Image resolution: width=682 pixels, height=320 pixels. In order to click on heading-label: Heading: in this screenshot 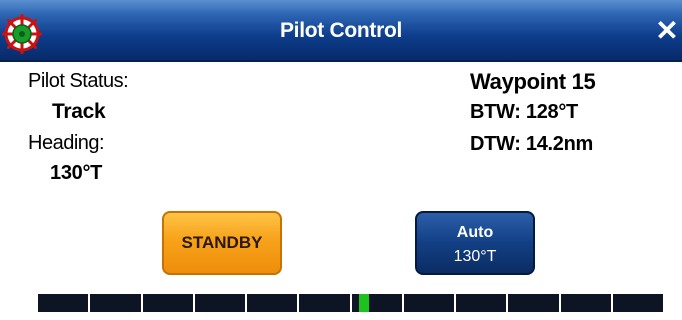, I will do `click(66, 143)`.